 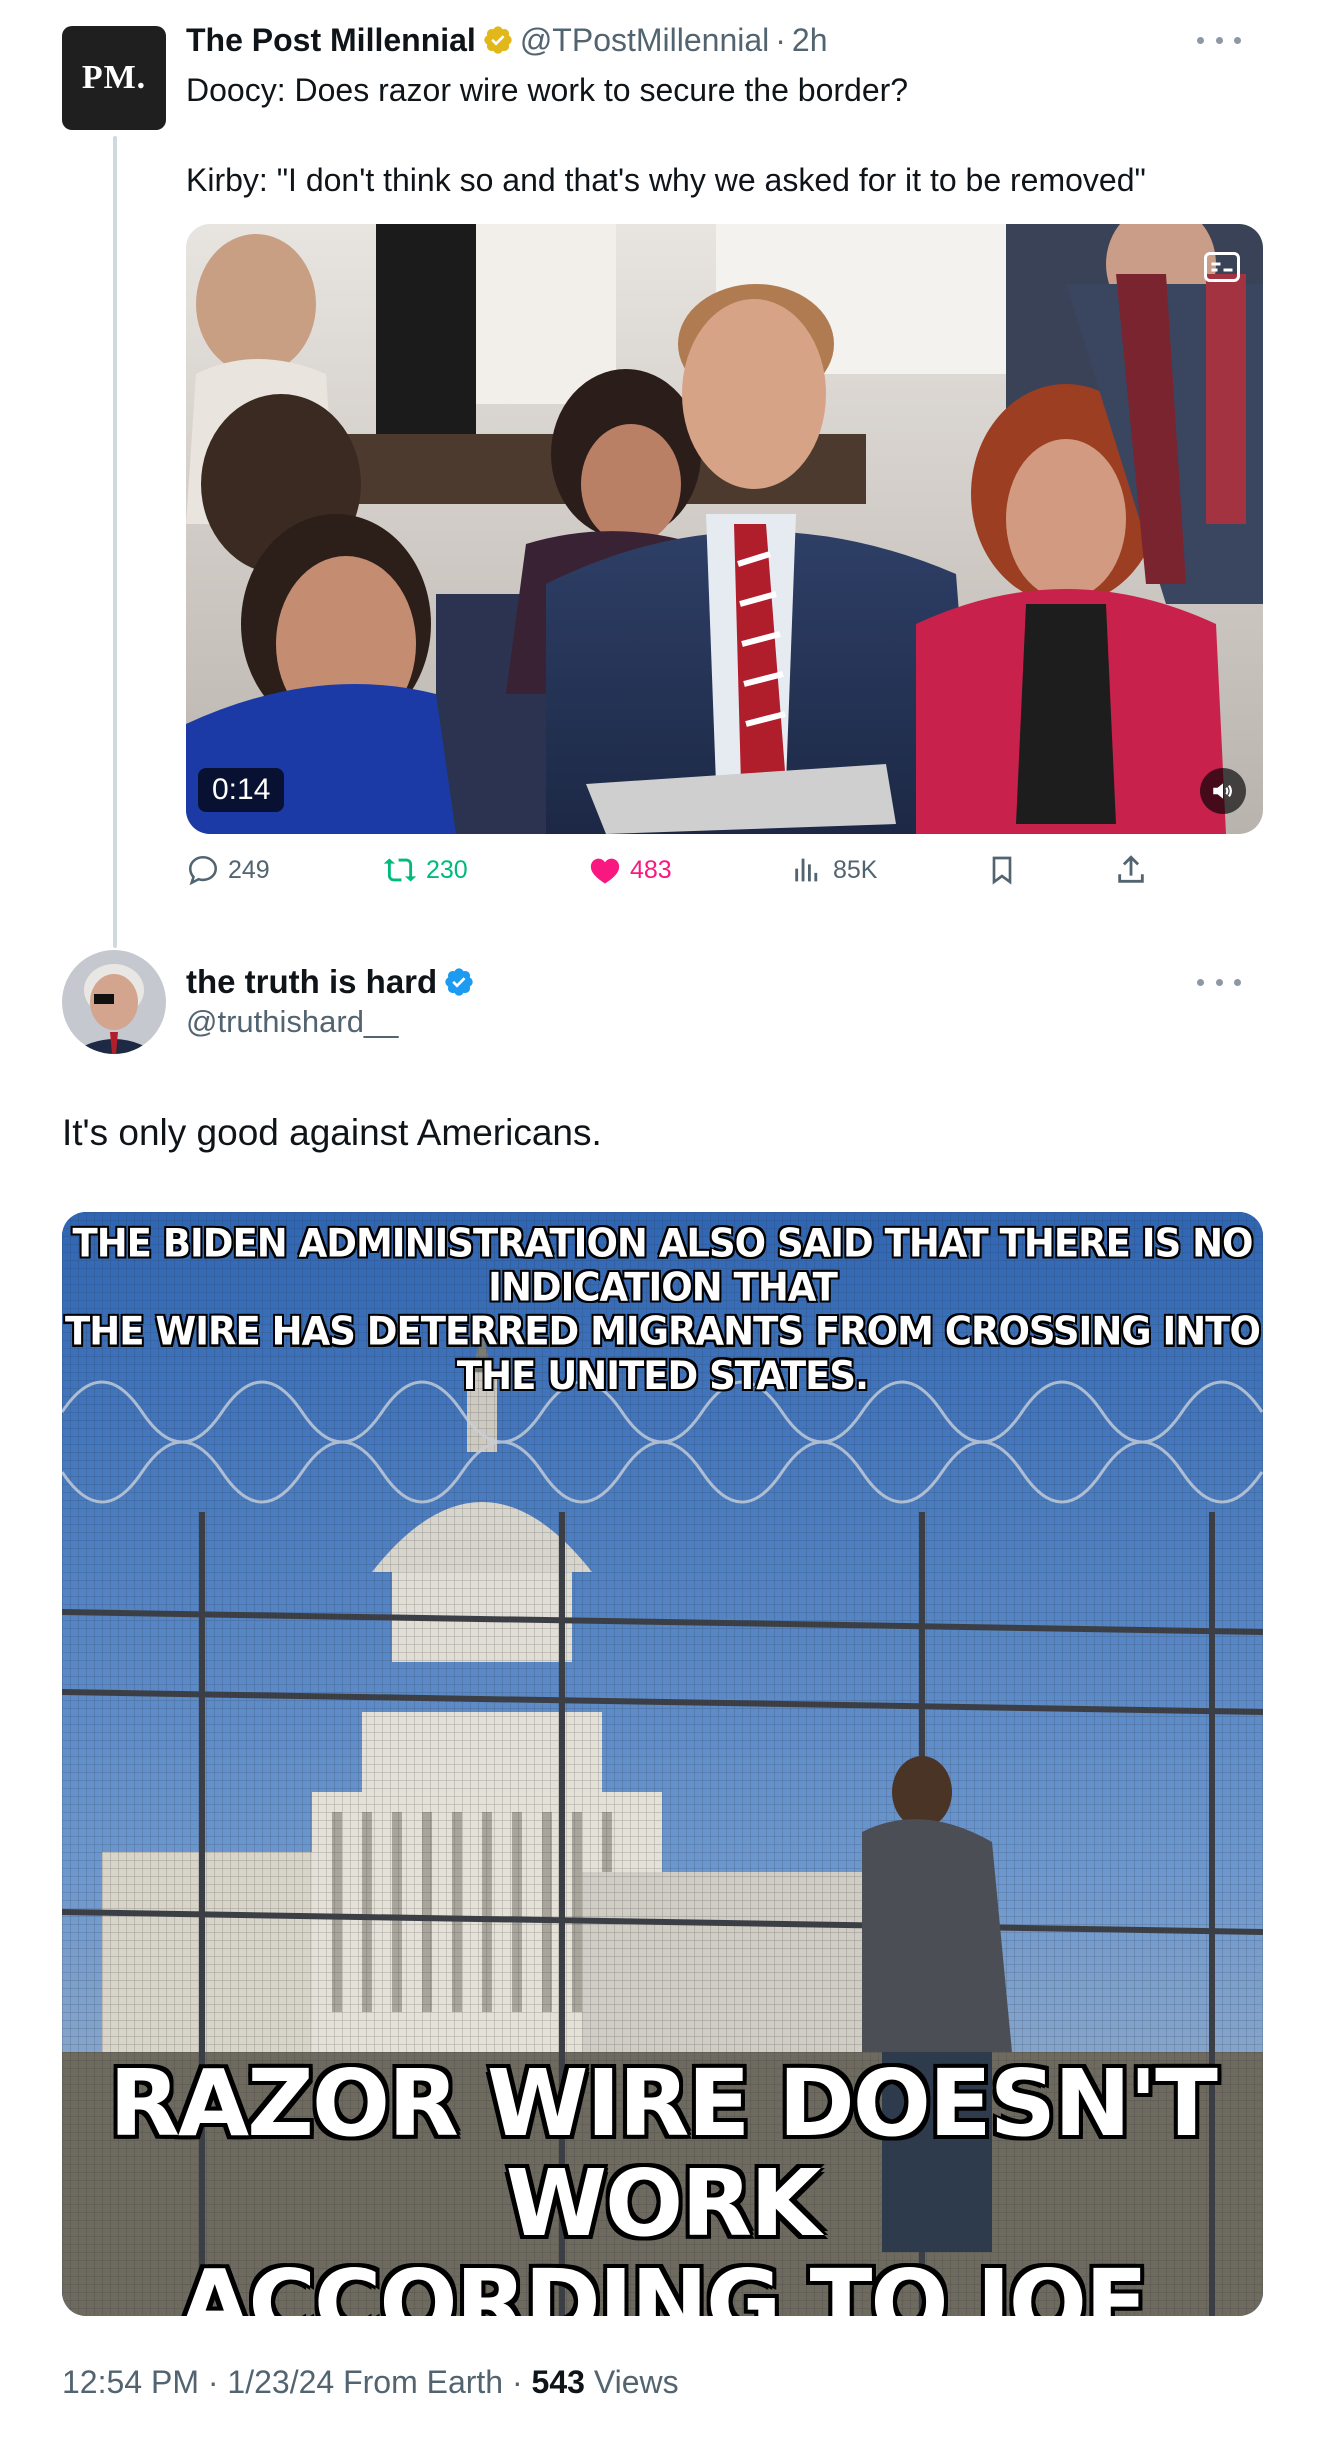 I want to click on like-count: 483, so click(x=651, y=869).